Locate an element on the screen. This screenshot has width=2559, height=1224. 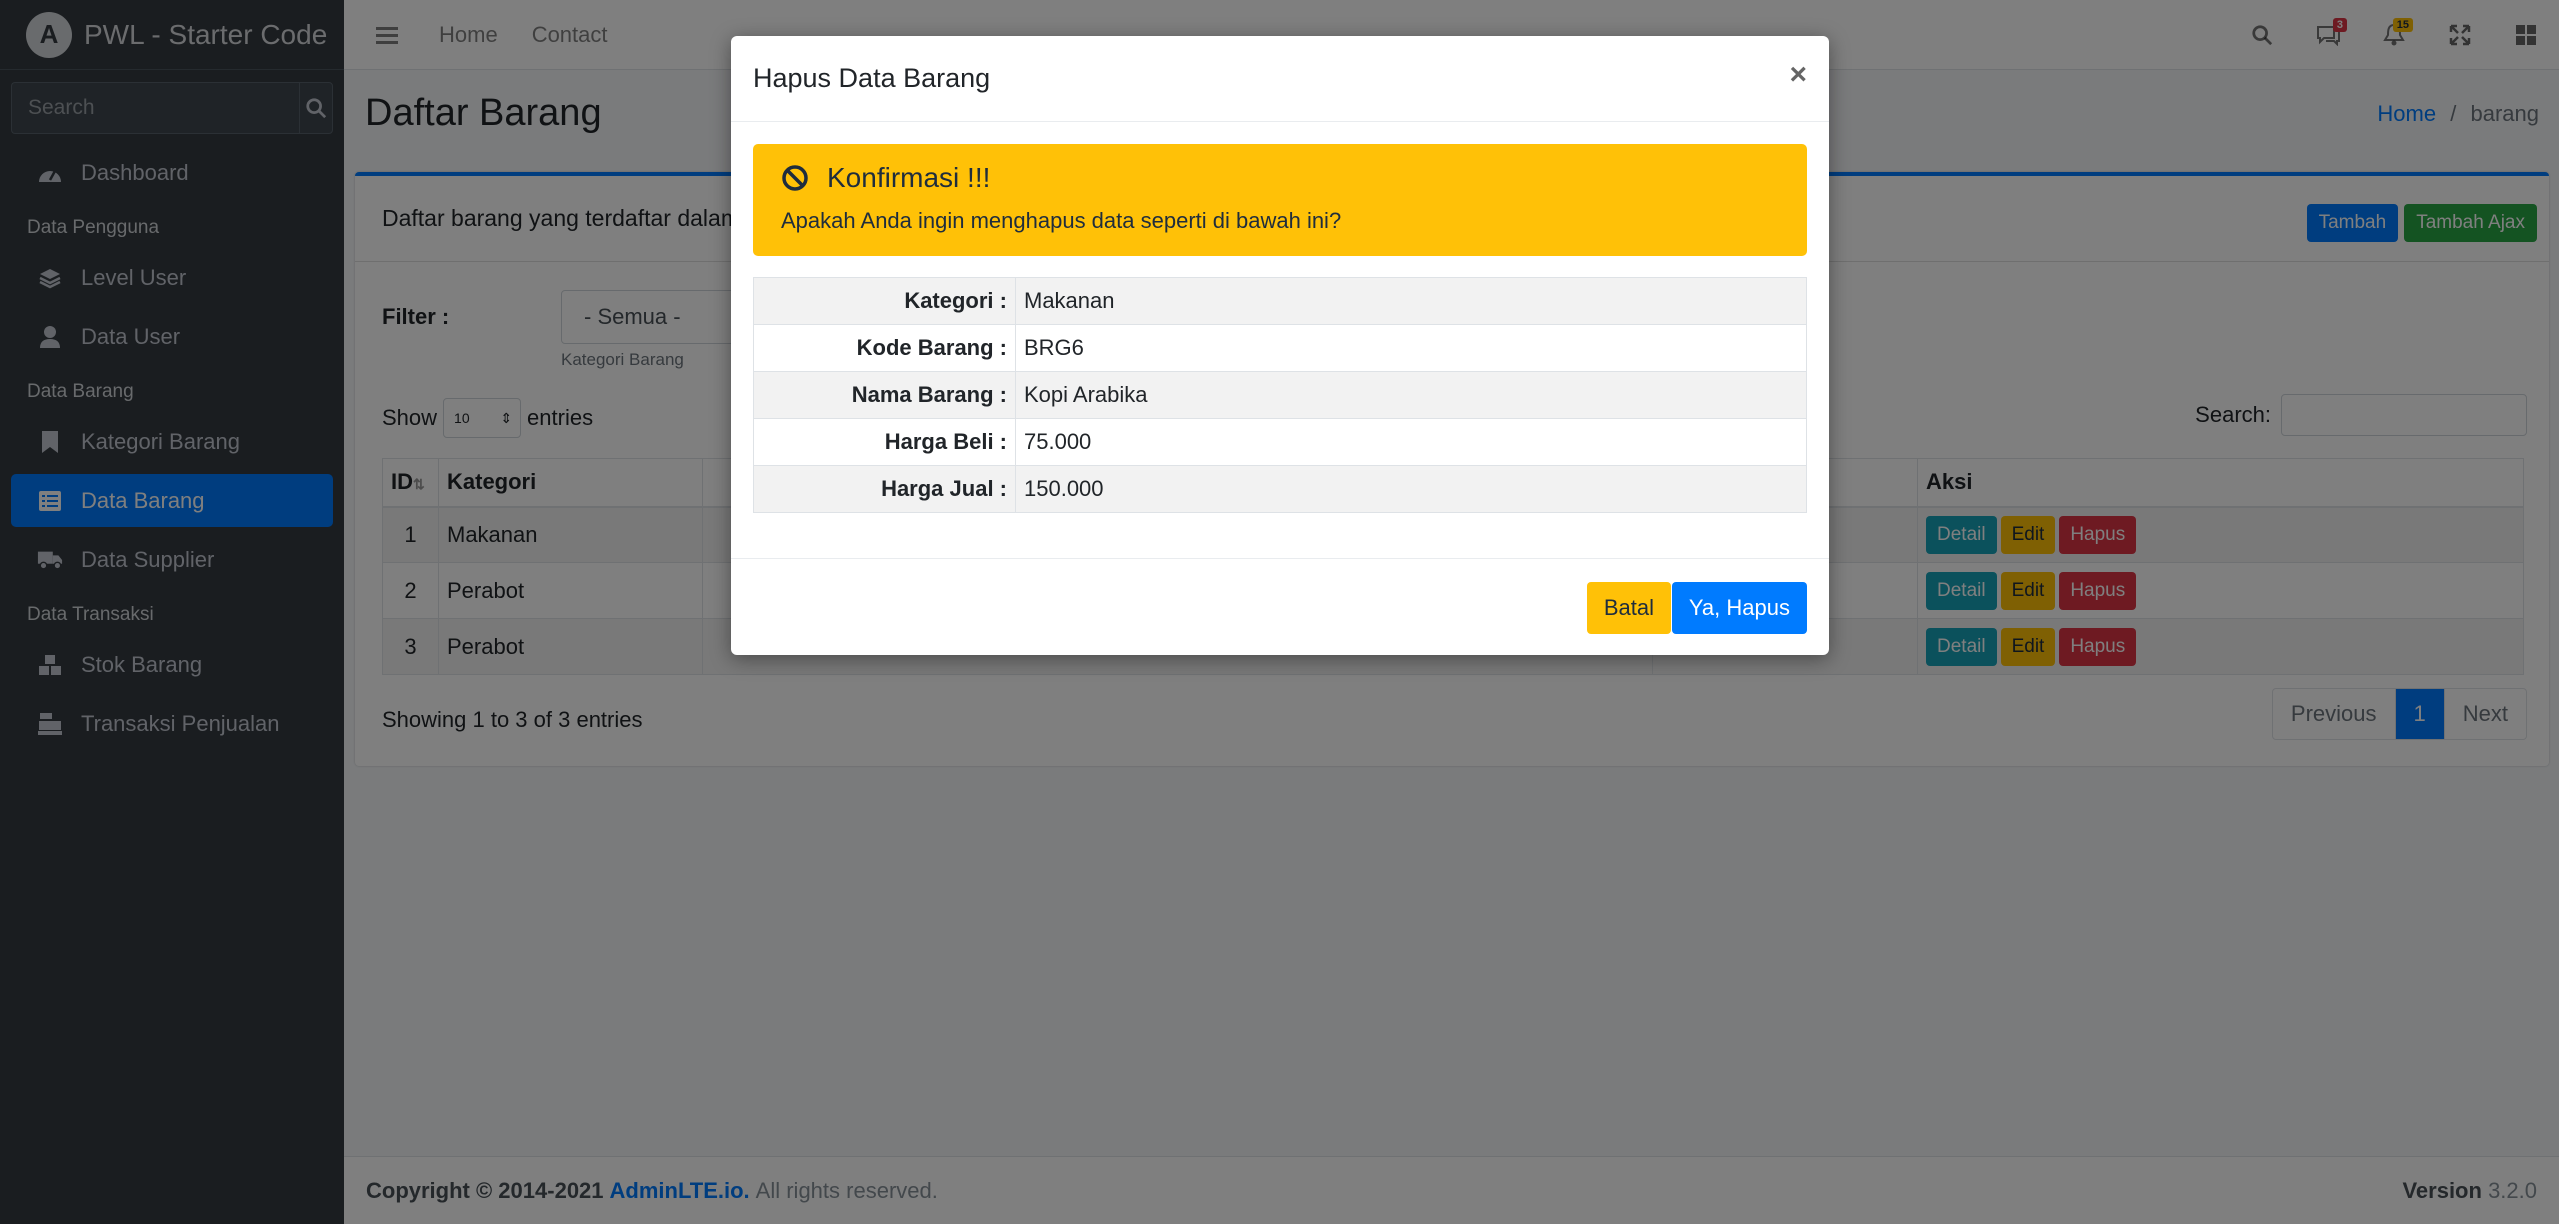
detail-row: Kode Barang : BRG6 is located at coordinates (1280, 348).